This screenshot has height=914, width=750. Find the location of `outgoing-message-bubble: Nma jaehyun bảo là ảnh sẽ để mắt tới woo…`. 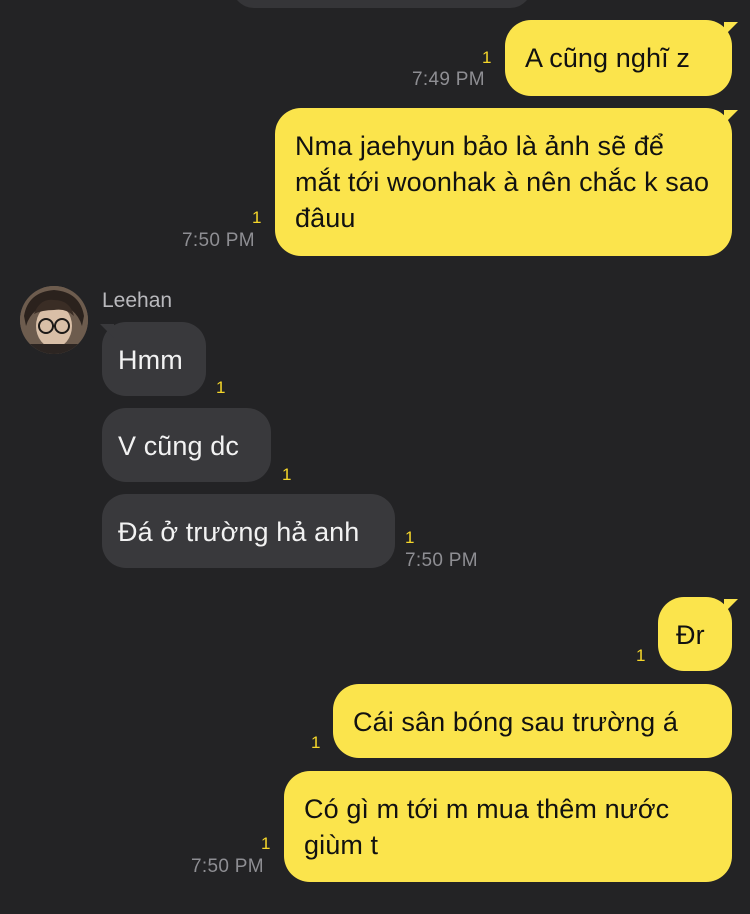

outgoing-message-bubble: Nma jaehyun bảo là ảnh sẽ để mắt tới woo… is located at coordinates (503, 182).